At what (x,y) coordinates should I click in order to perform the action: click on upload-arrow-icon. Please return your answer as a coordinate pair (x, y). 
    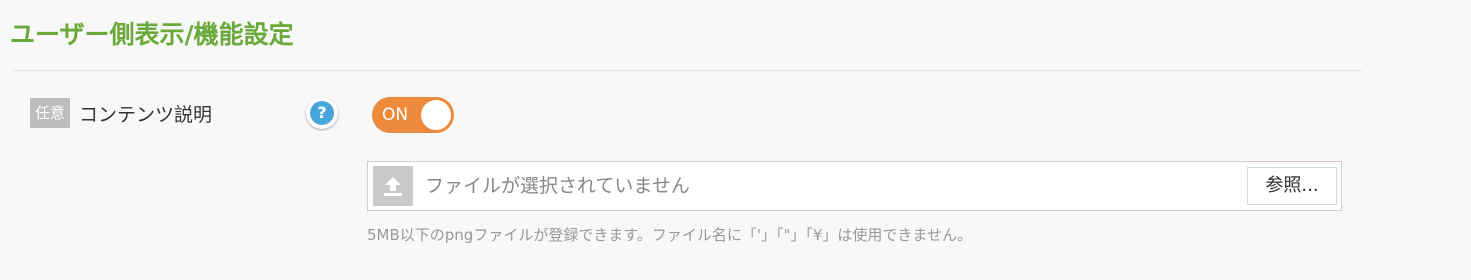
    Looking at the image, I should click on (393, 186).